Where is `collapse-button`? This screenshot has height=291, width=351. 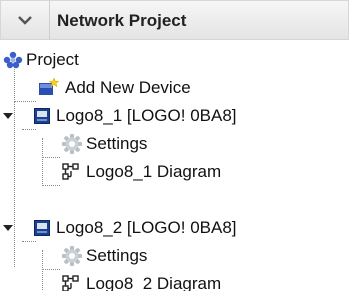
collapse-button is located at coordinates (25, 20).